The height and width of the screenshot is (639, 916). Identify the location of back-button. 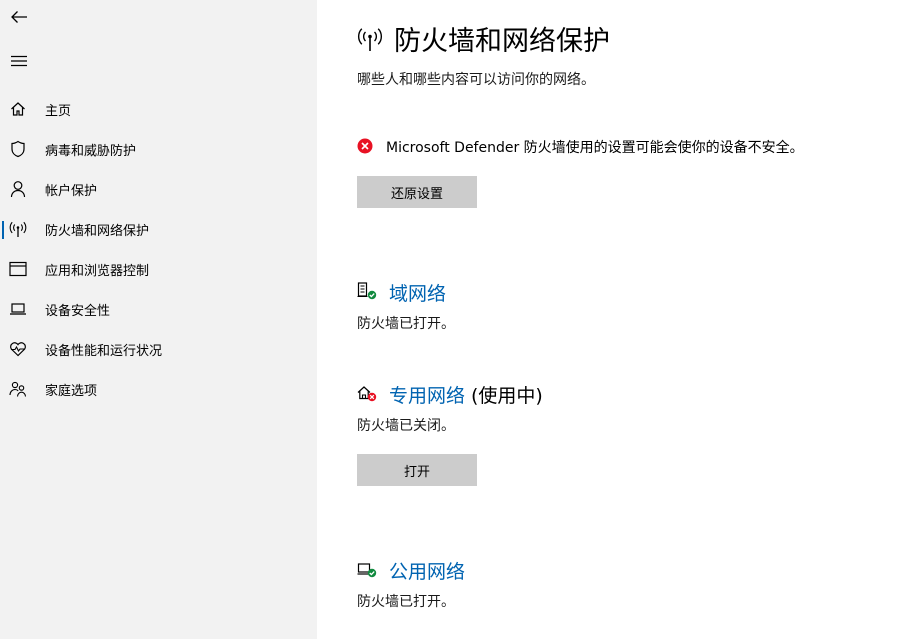
(19, 17).